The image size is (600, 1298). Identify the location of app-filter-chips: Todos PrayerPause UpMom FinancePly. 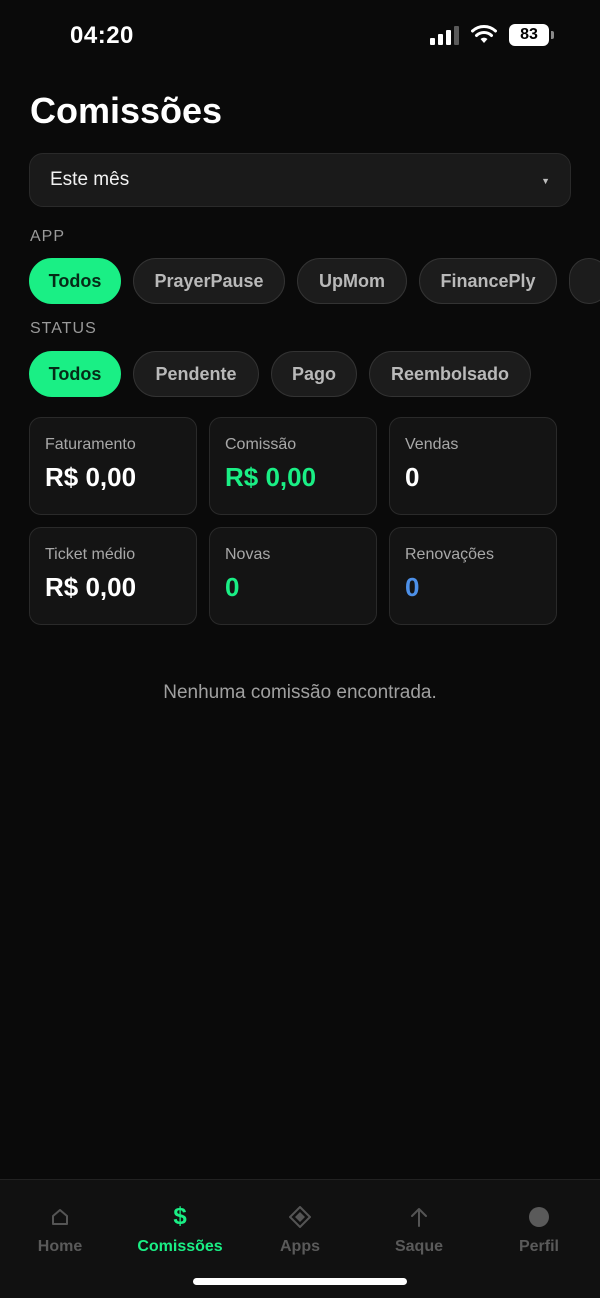
(314, 281).